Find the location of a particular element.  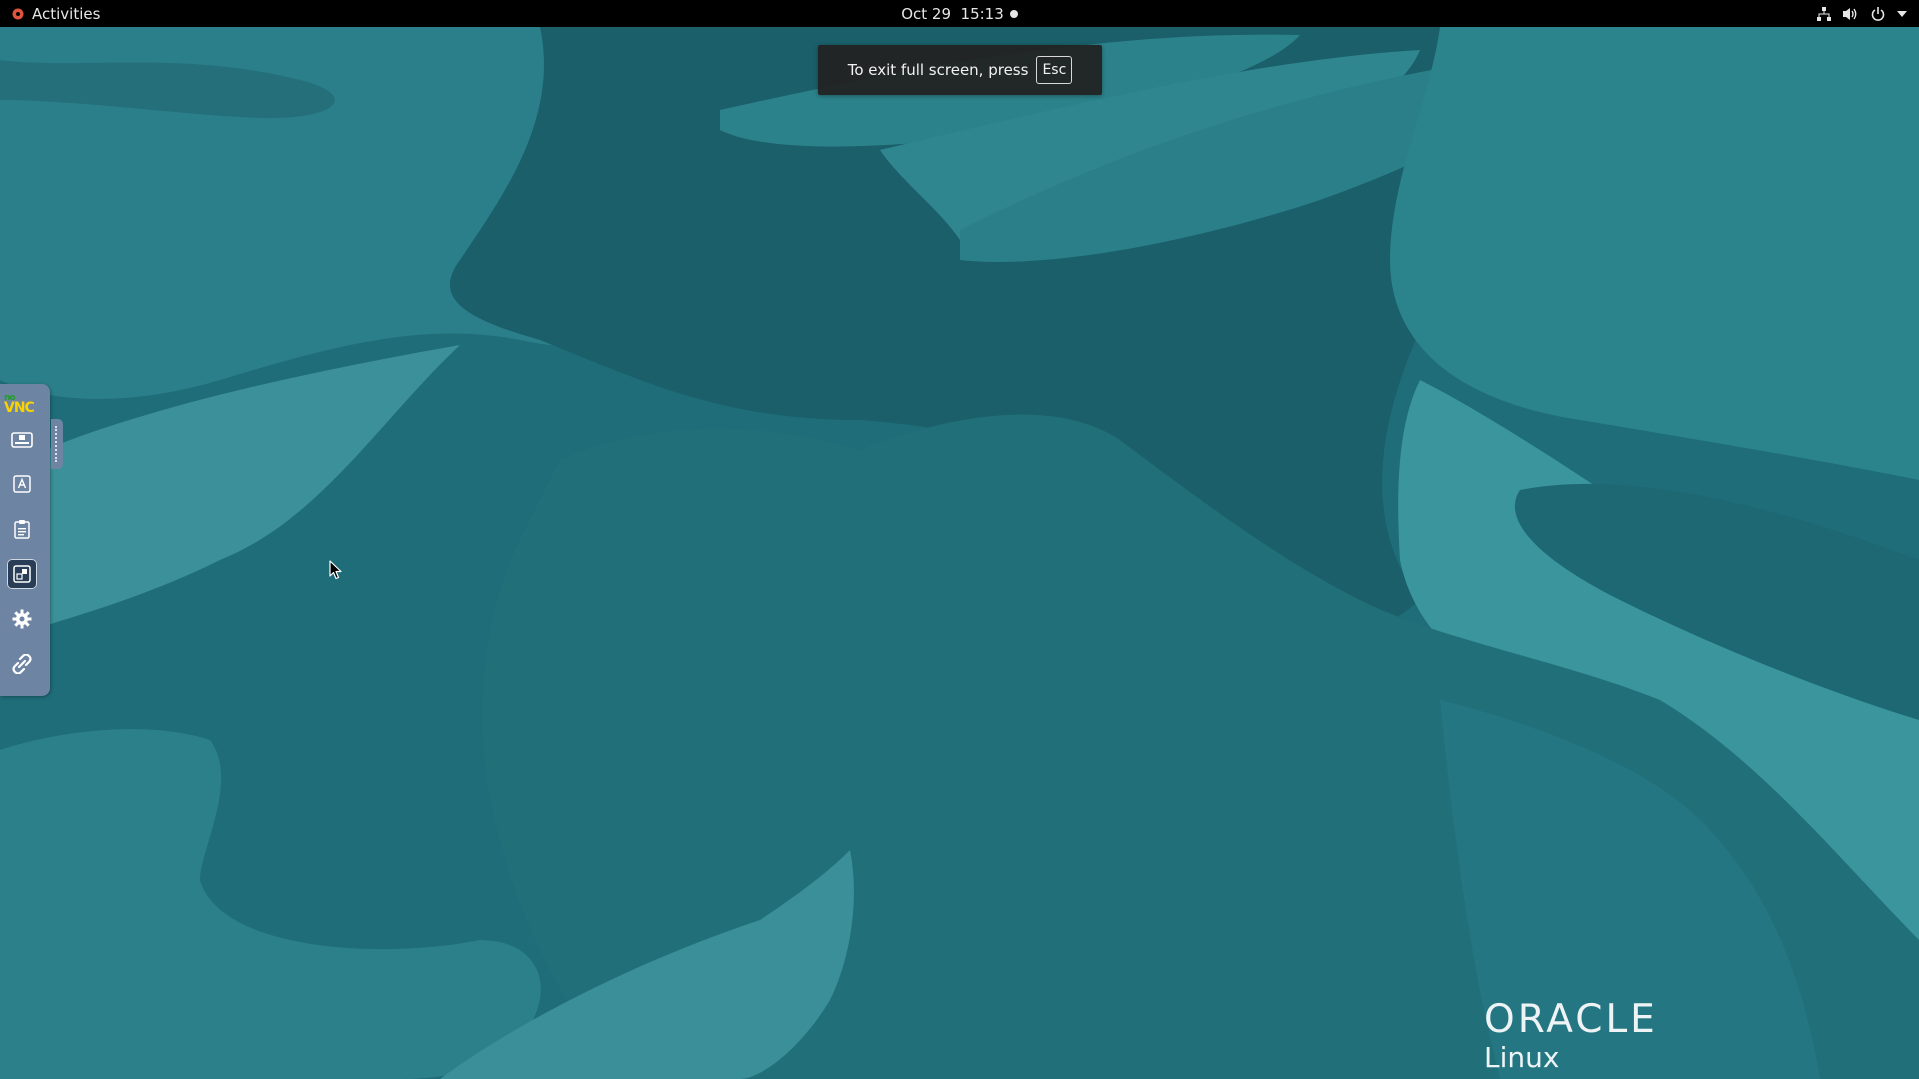

clock-text: Oct 29 15:13 is located at coordinates (952, 13).